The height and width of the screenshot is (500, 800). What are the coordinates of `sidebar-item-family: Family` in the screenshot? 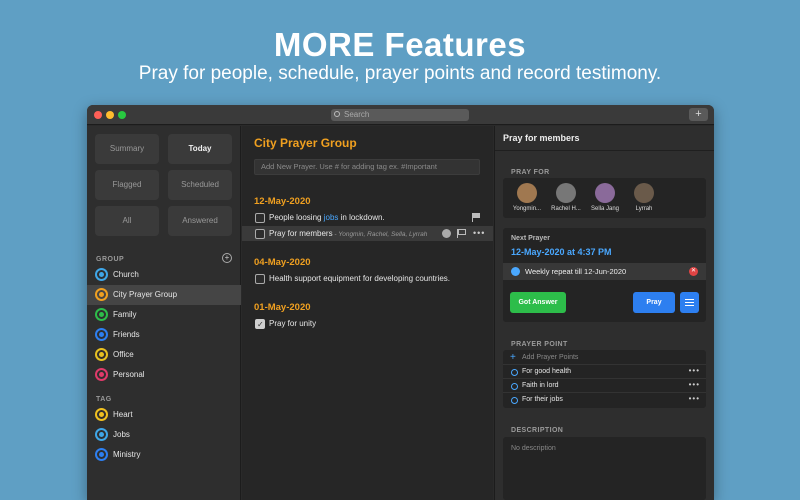 It's located at (164, 315).